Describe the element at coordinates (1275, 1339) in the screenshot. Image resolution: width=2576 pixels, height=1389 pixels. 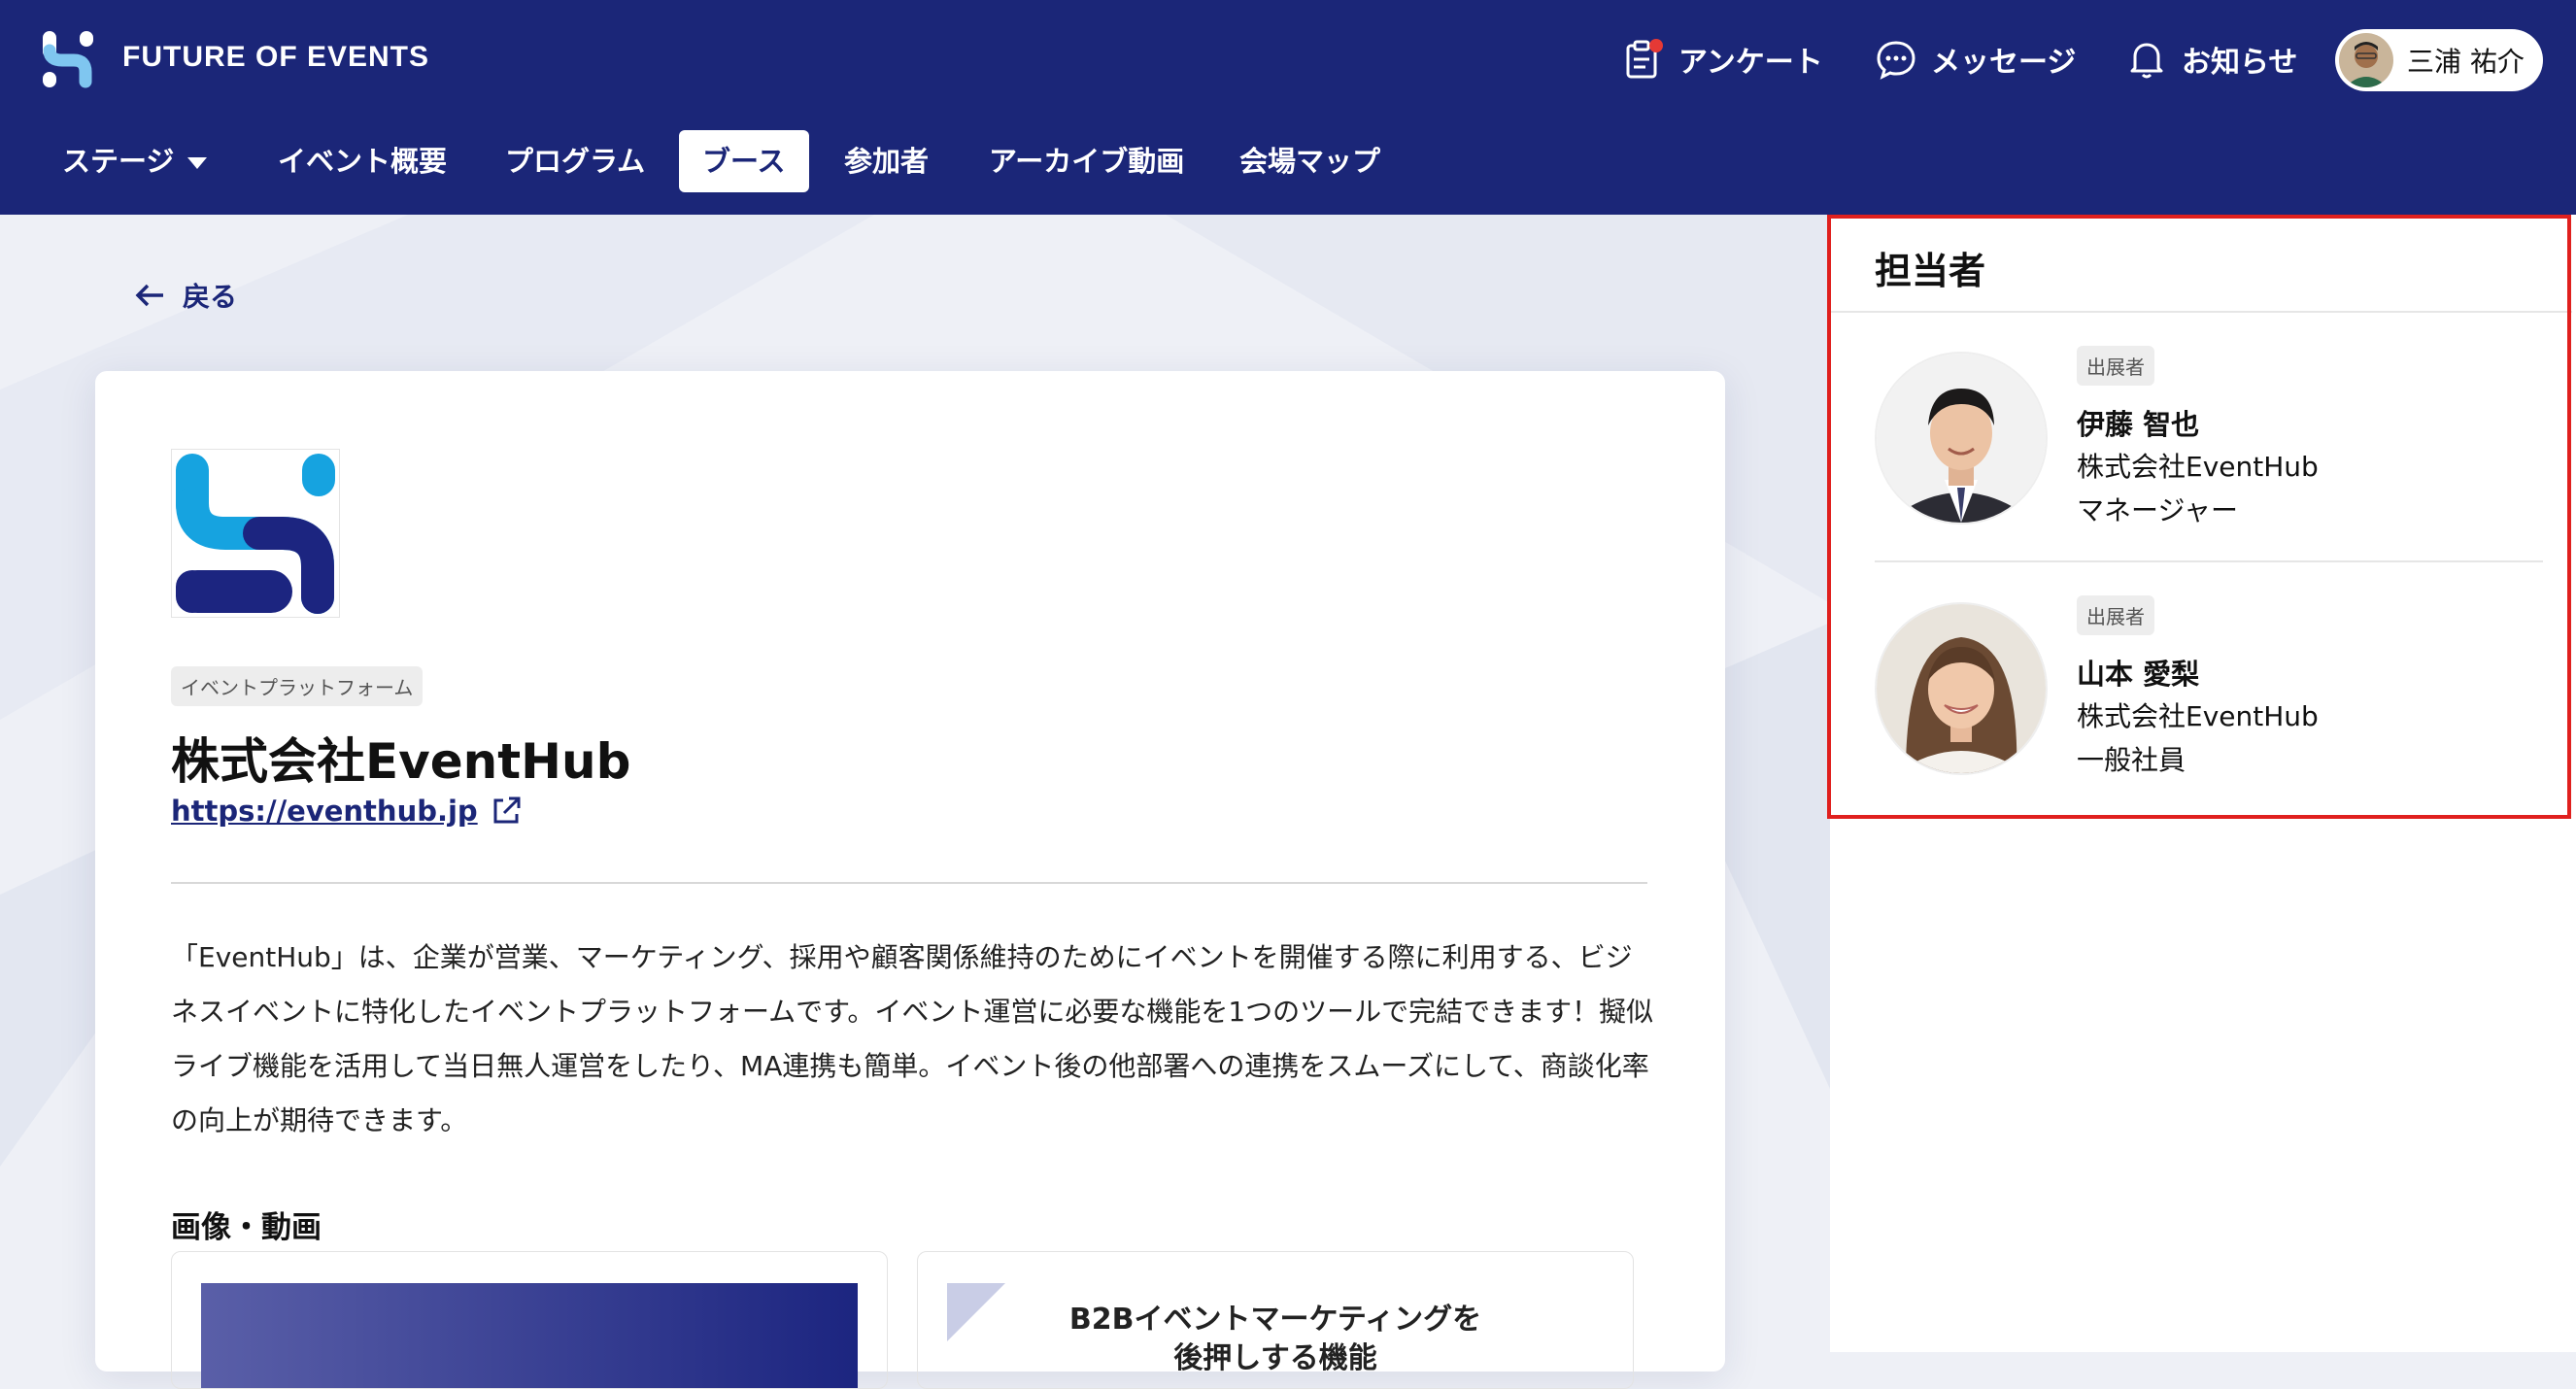
I see `media-title: B2Bイベントマーケティングを 後押しする機能` at that location.